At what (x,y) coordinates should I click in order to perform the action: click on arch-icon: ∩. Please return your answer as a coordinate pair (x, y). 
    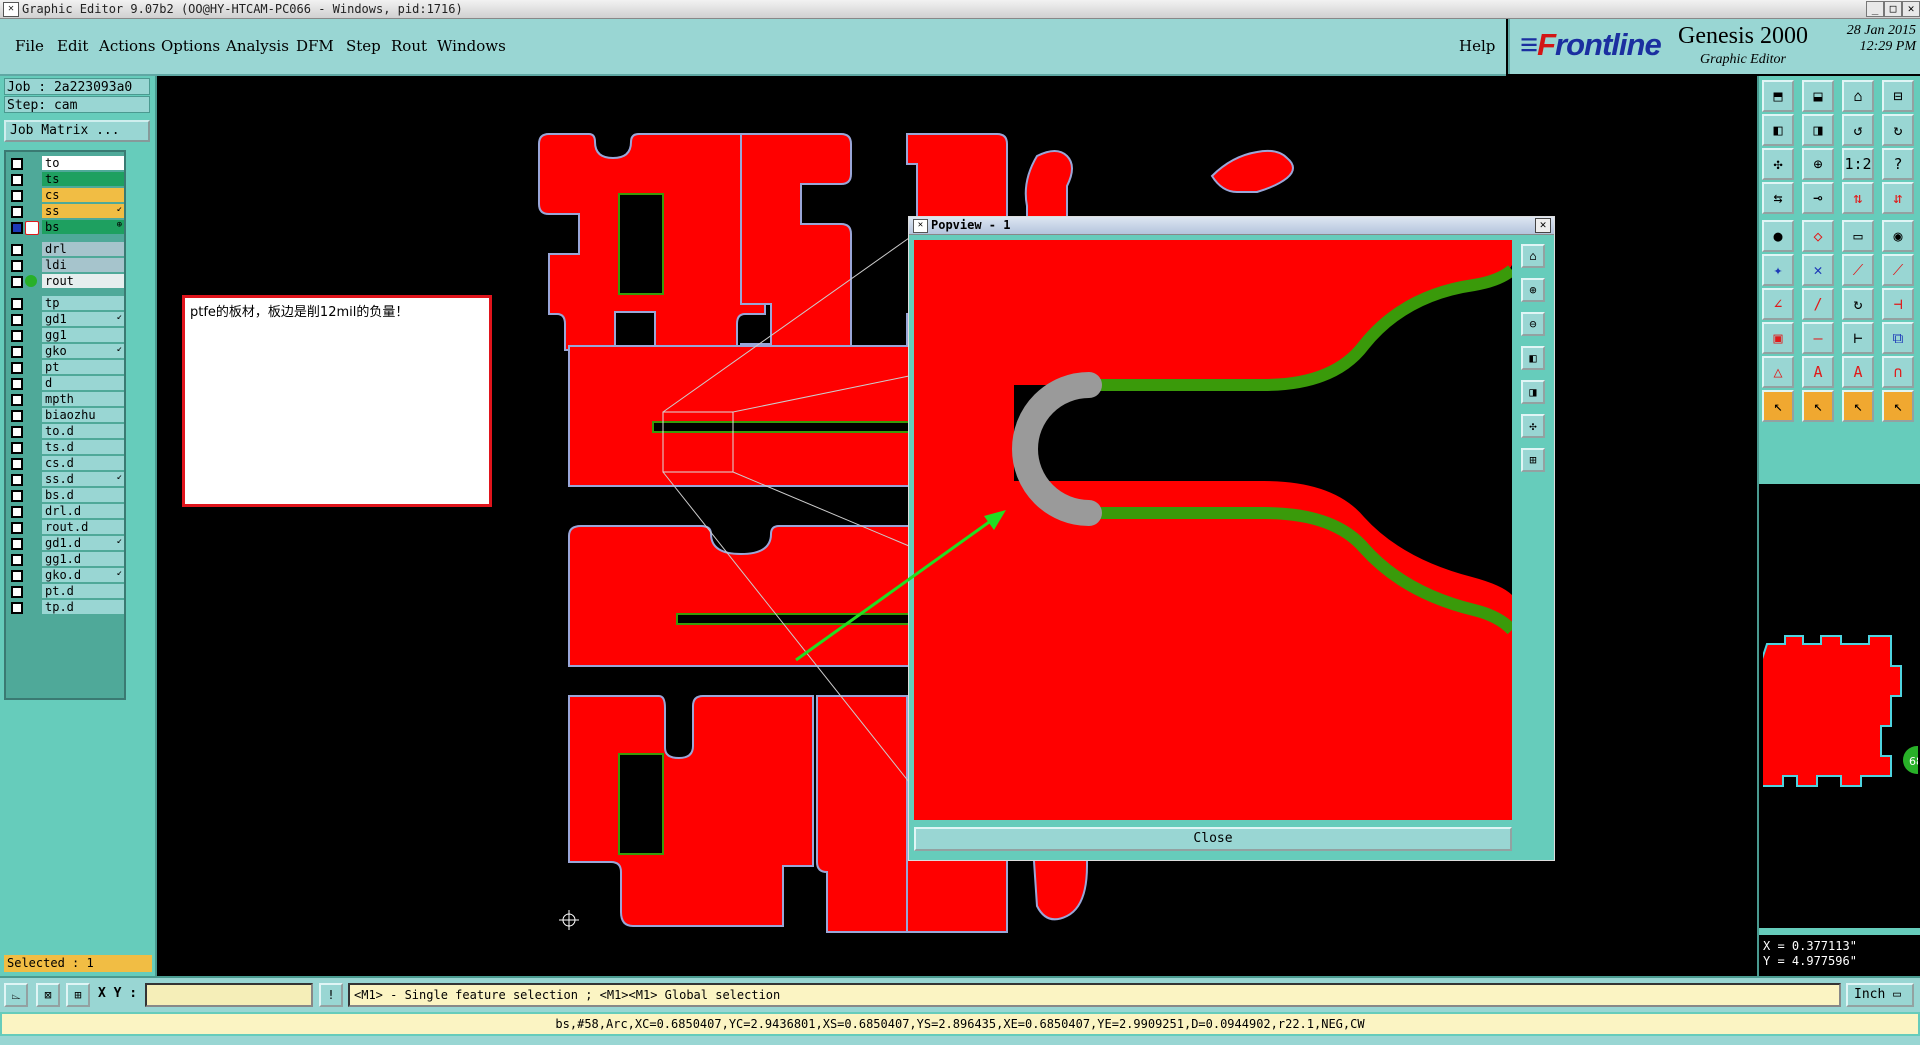
    Looking at the image, I should click on (1898, 372).